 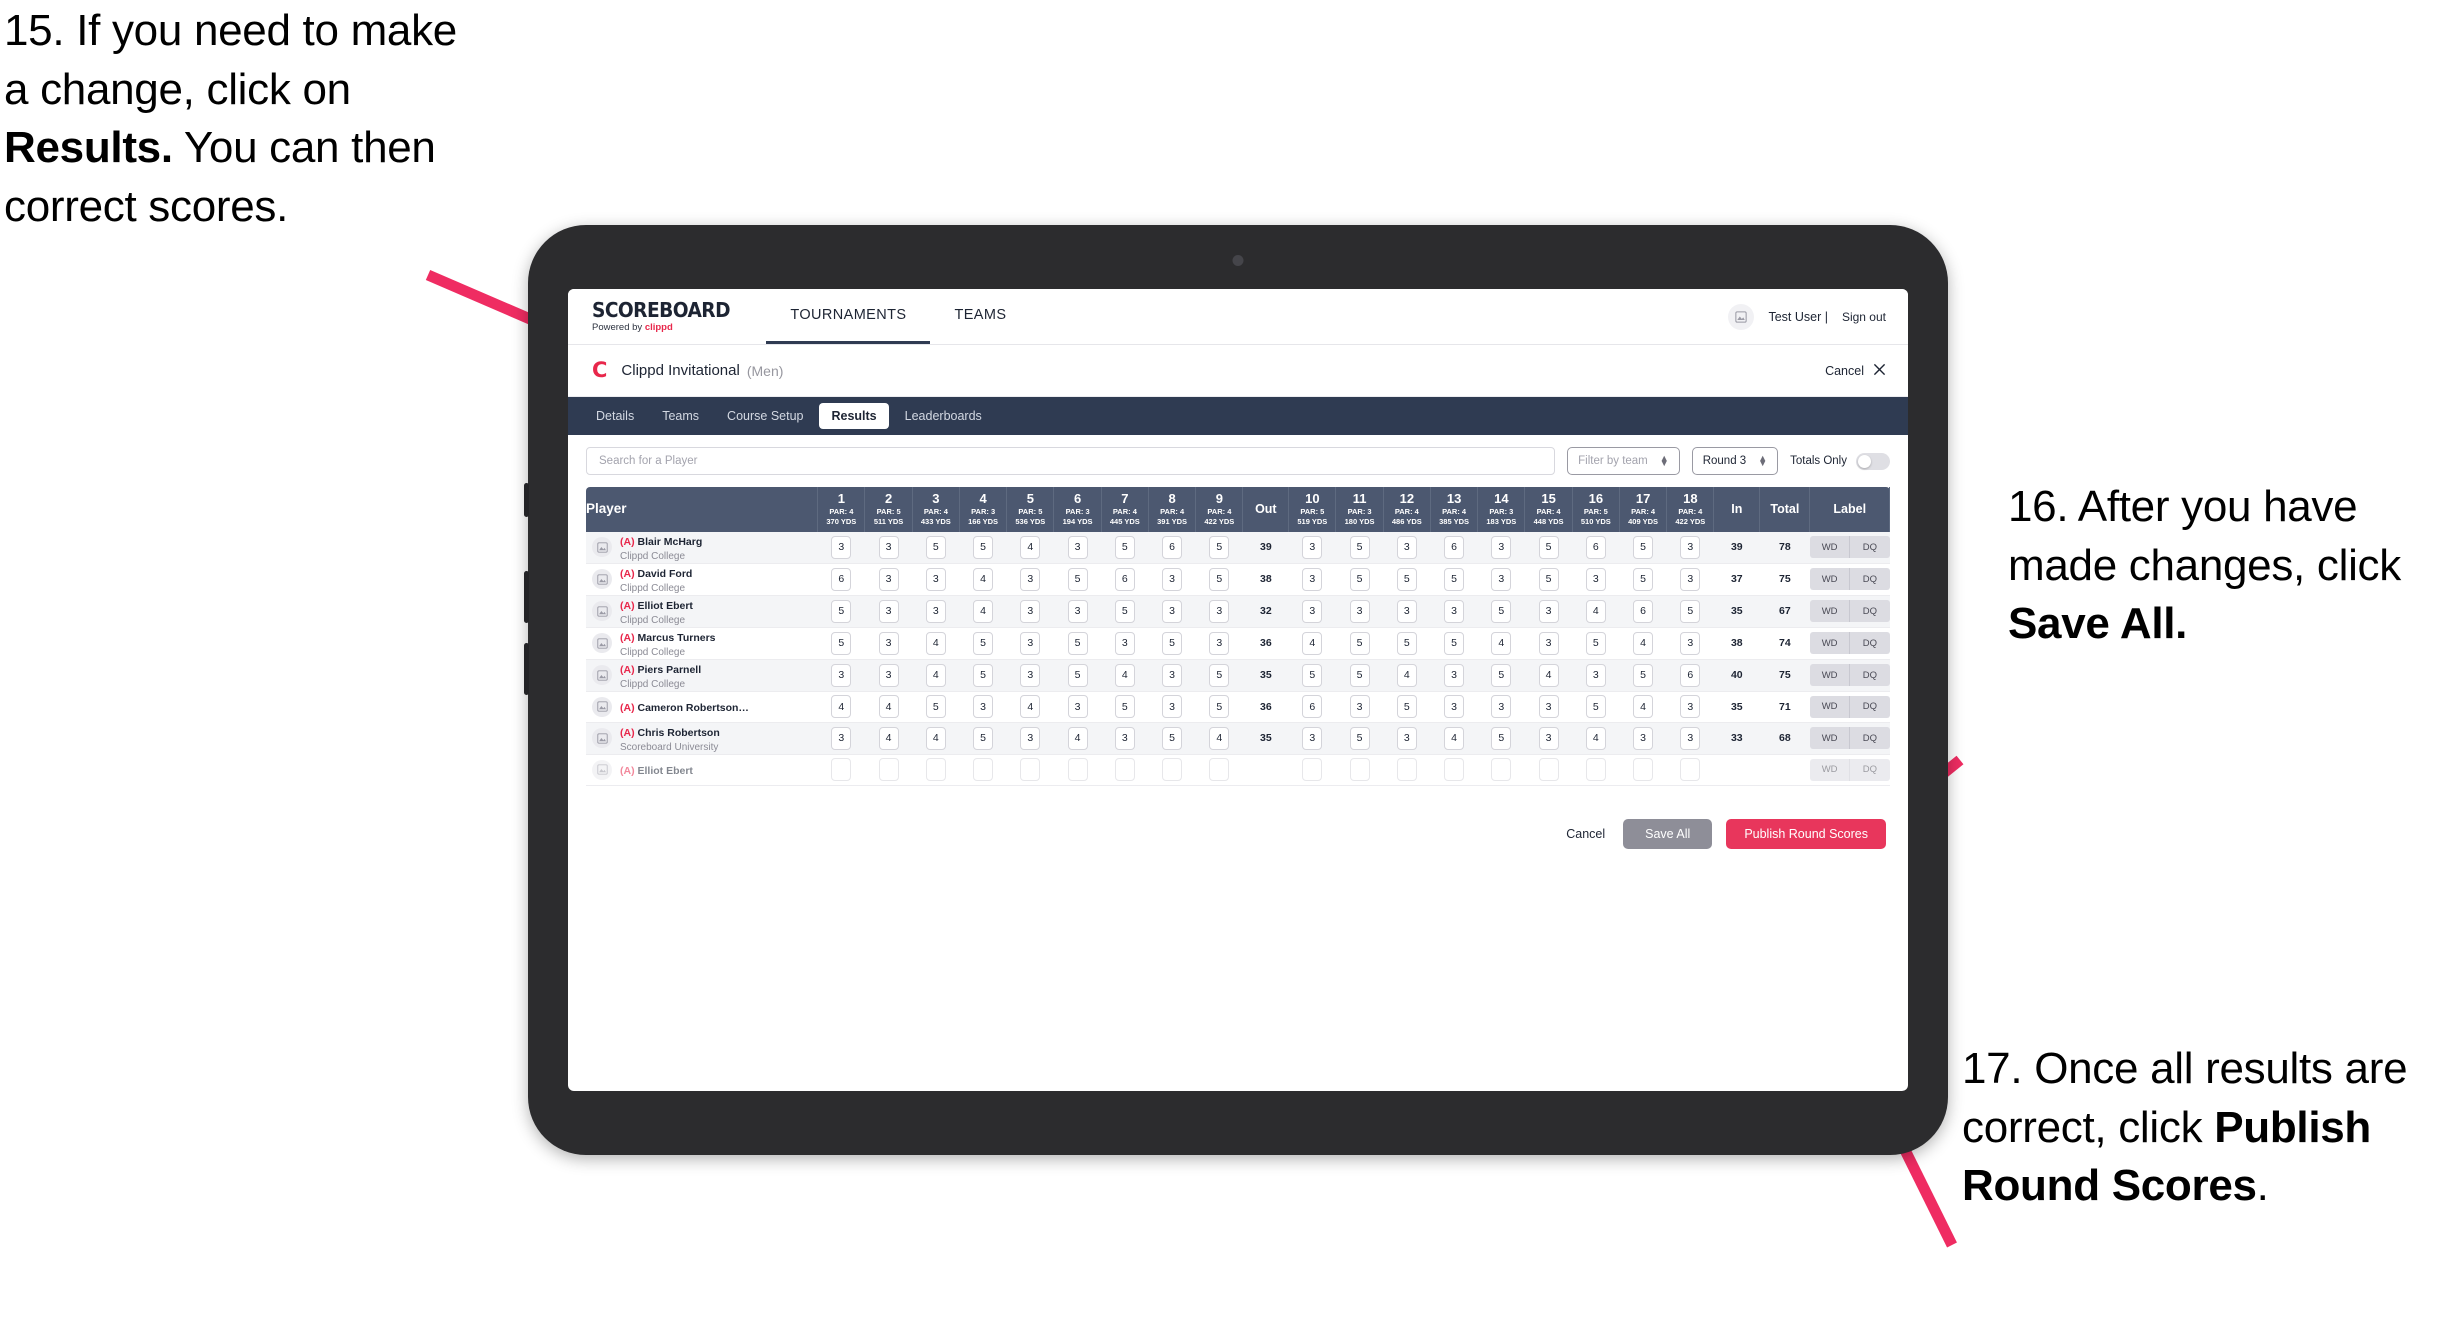 What do you see at coordinates (702, 611) in the screenshot?
I see `player-cell: (A) Elliot Ebert Clippd College` at bounding box center [702, 611].